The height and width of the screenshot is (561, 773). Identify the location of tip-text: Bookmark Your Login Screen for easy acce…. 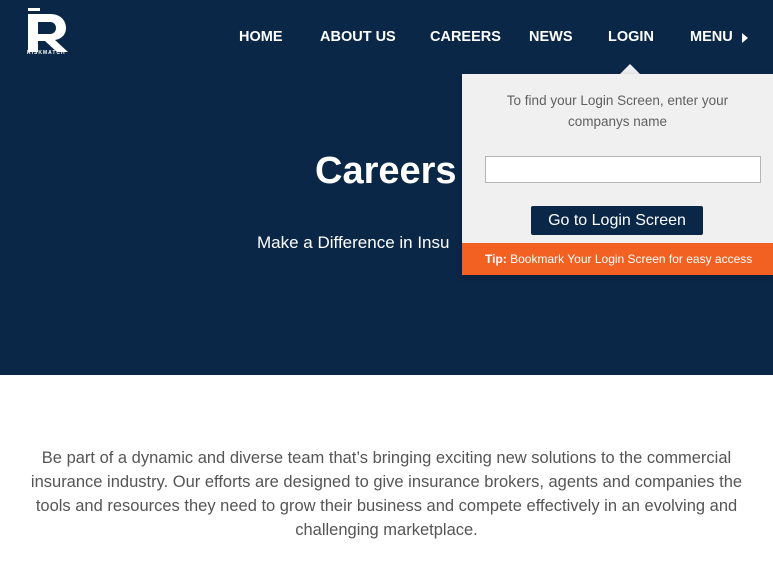
(631, 259).